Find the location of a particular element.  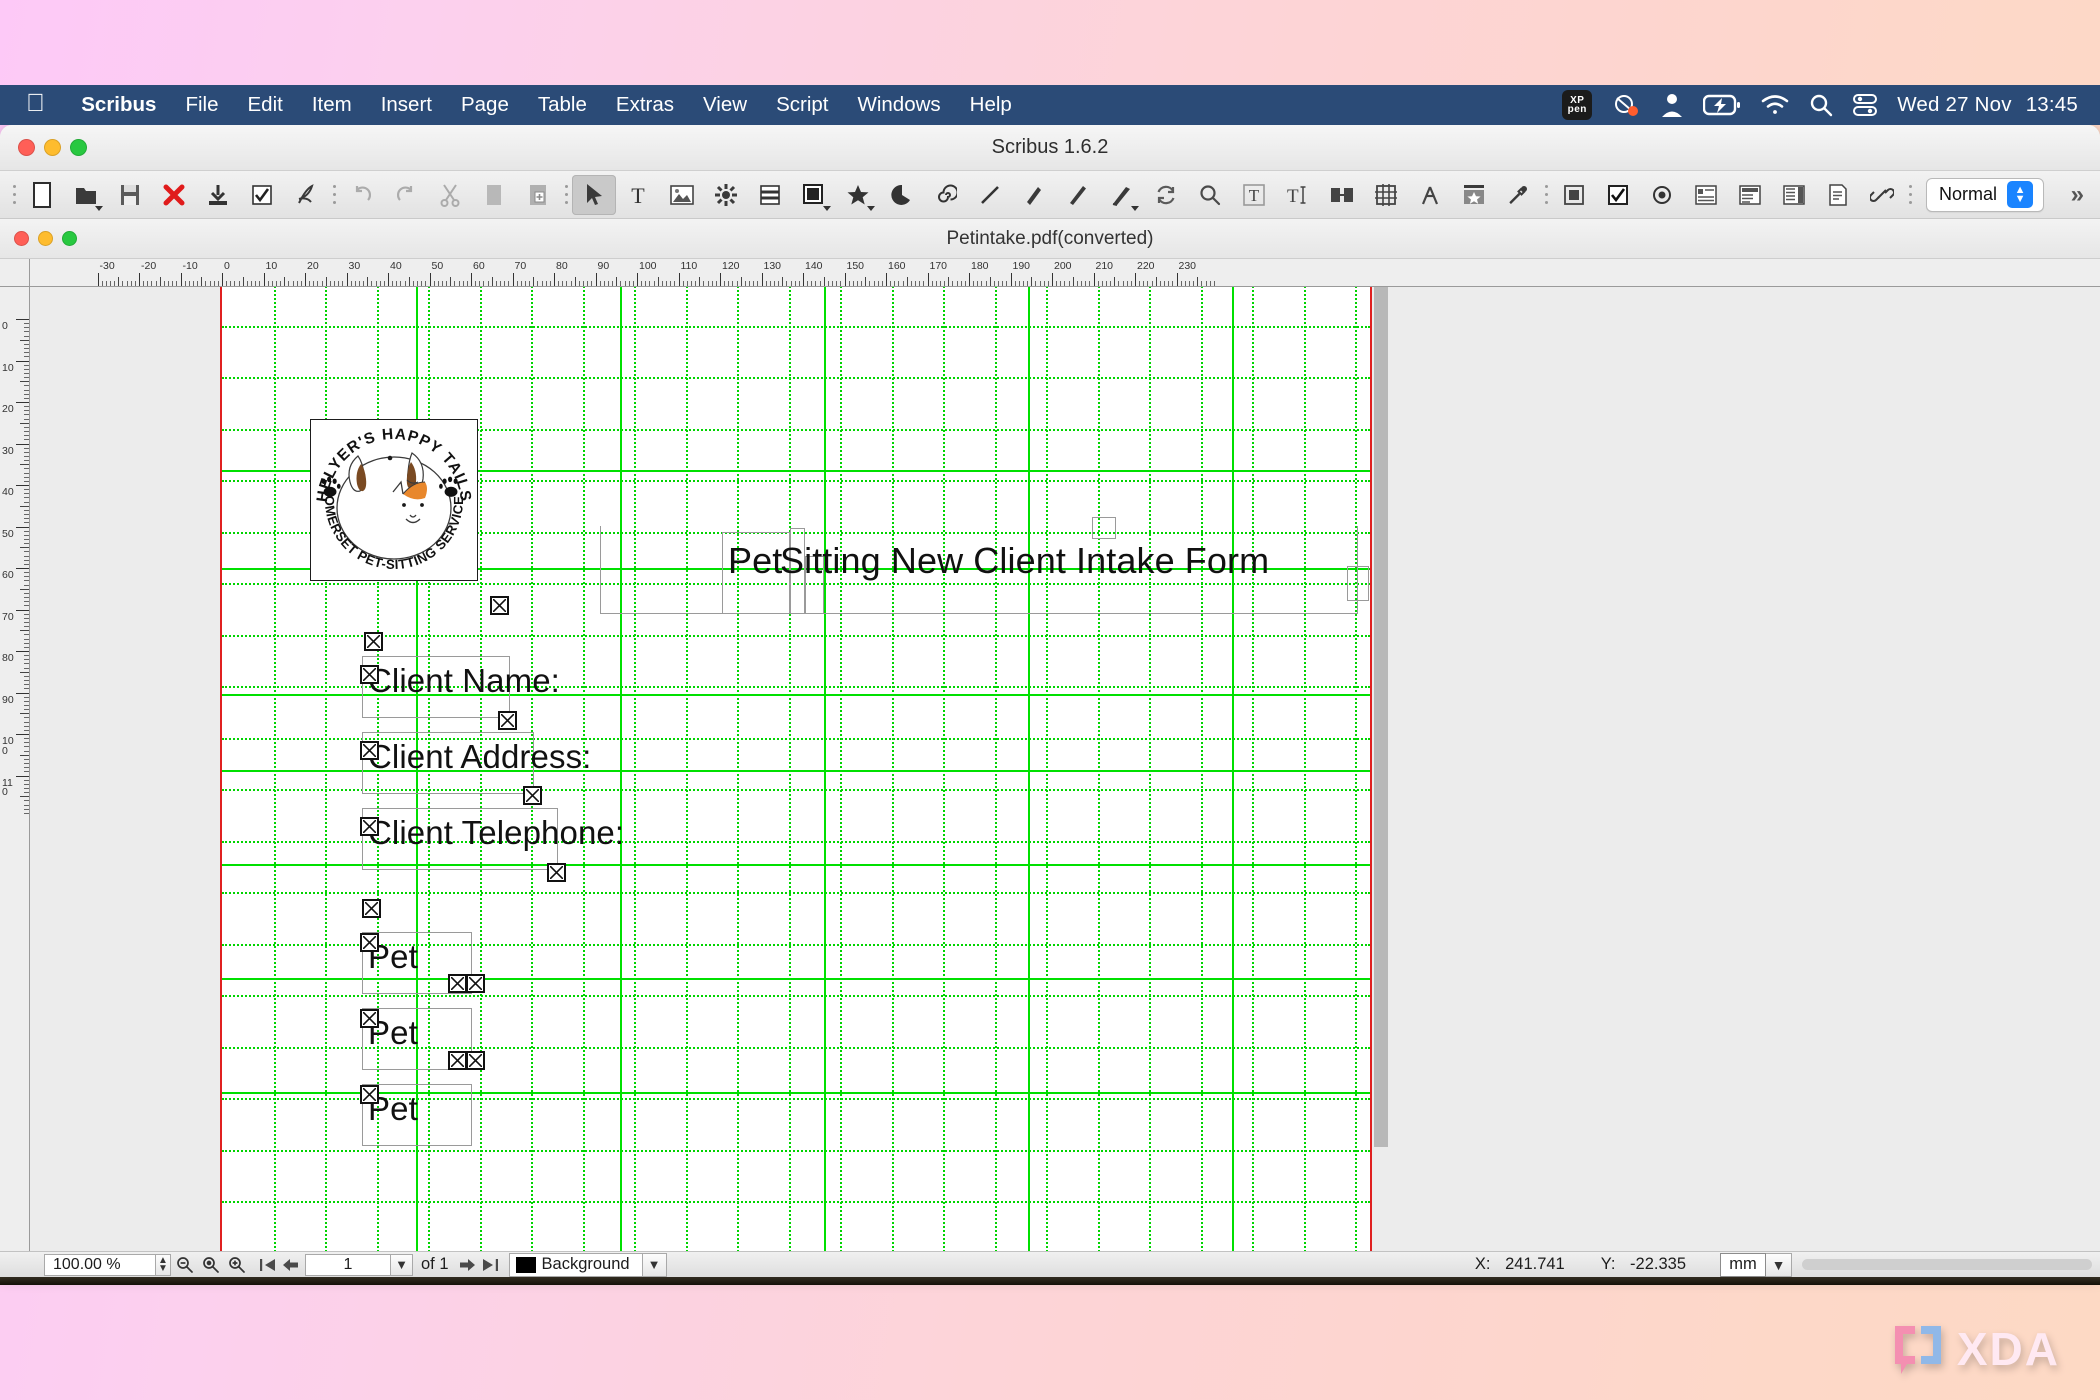

vertical-ruler: 0 10 20 30 40 50 60 70 80 90 100 110 is located at coordinates (15, 755).